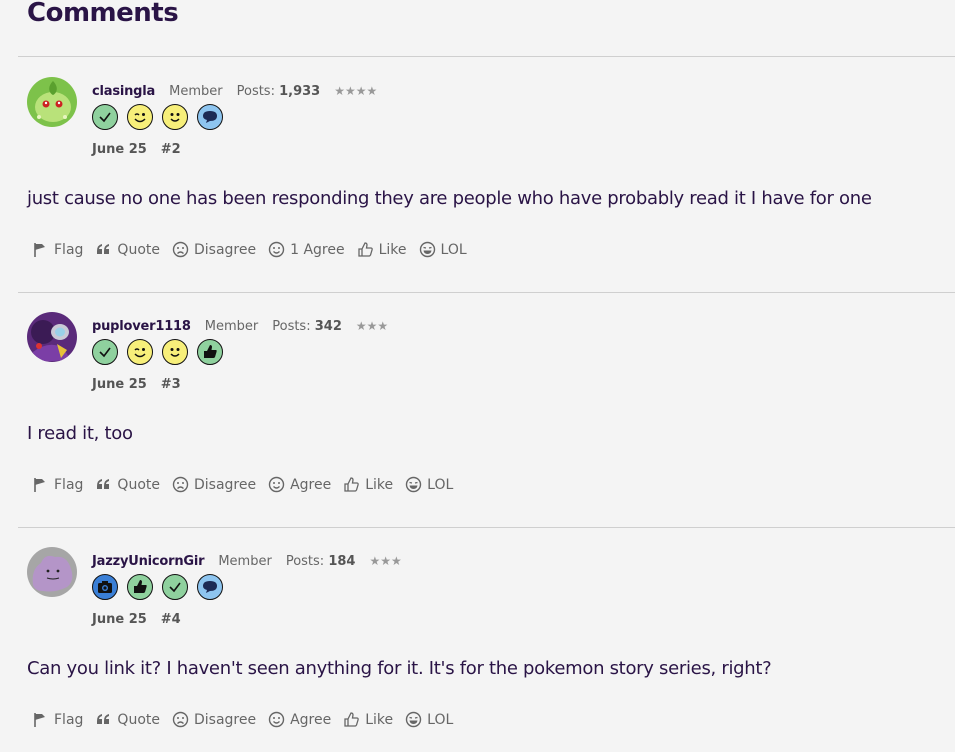 Image resolution: width=955 pixels, height=752 pixels. I want to click on agree-label: 1 Agree, so click(317, 249).